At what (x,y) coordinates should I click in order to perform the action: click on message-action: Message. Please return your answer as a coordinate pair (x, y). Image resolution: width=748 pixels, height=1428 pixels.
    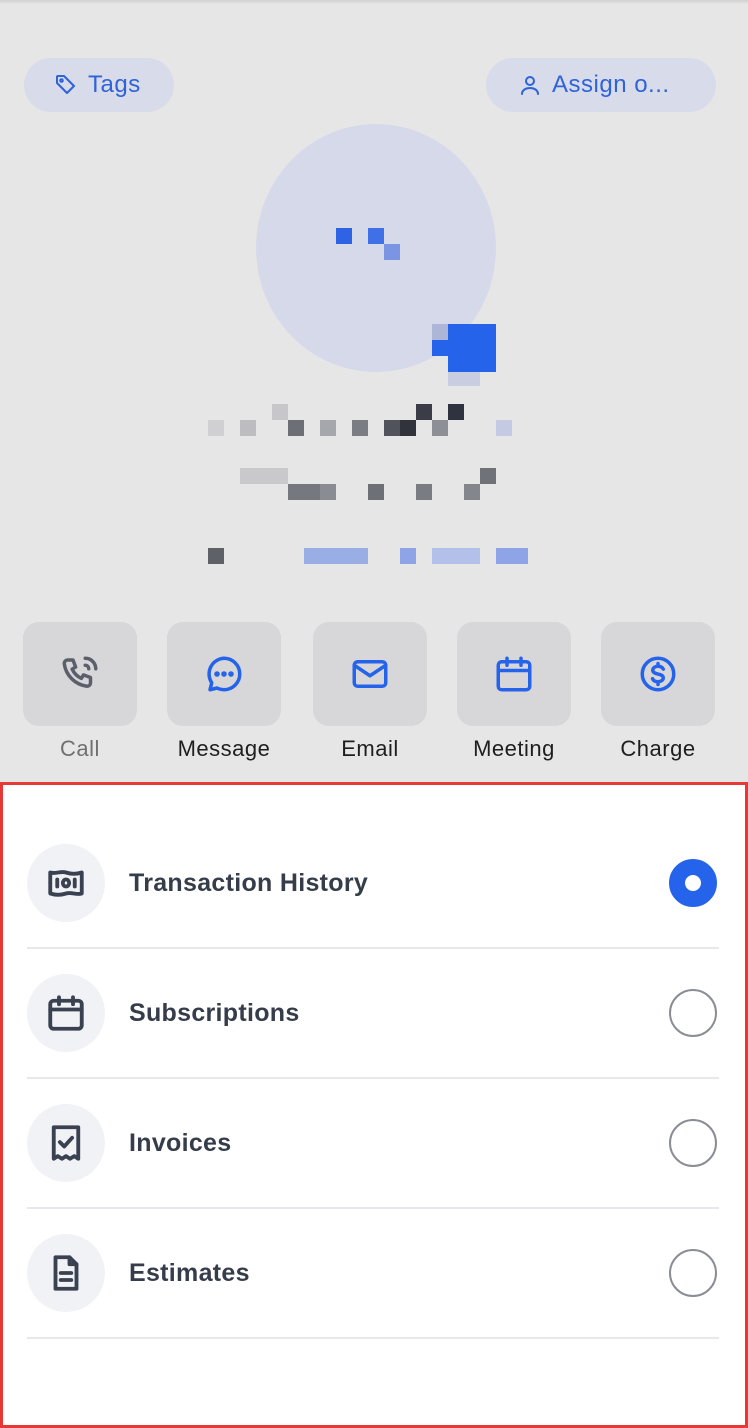
    Looking at the image, I should click on (224, 692).